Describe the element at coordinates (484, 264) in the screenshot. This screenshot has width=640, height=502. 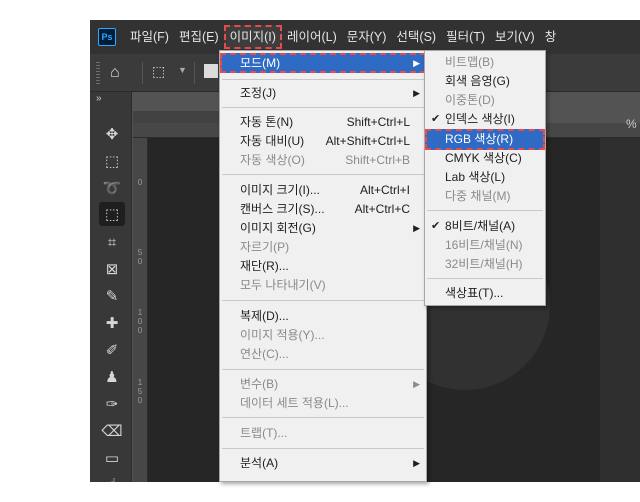
I see `menu-item-32bit: 32비트/채널(H)` at that location.